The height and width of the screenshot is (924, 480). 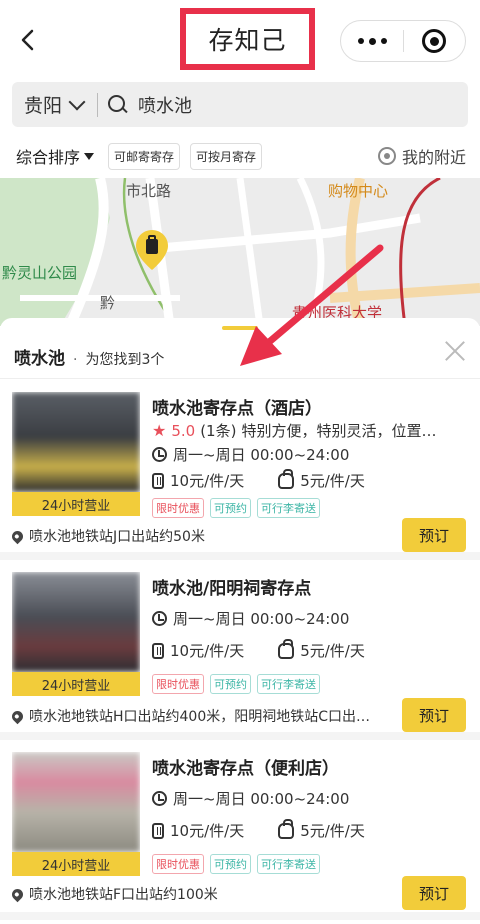 What do you see at coordinates (117, 537) in the screenshot?
I see `address-text: 喷水池地铁站J口出站约50米` at bounding box center [117, 537].